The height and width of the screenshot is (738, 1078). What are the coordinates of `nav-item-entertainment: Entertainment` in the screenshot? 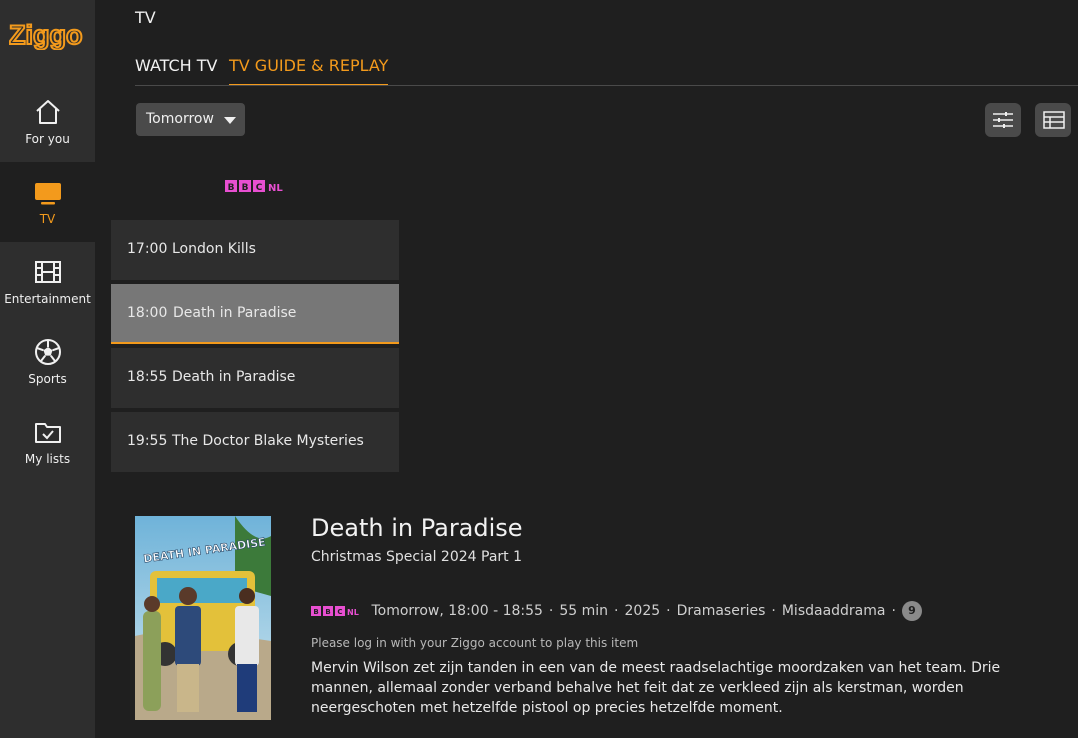 It's located at (47, 298).